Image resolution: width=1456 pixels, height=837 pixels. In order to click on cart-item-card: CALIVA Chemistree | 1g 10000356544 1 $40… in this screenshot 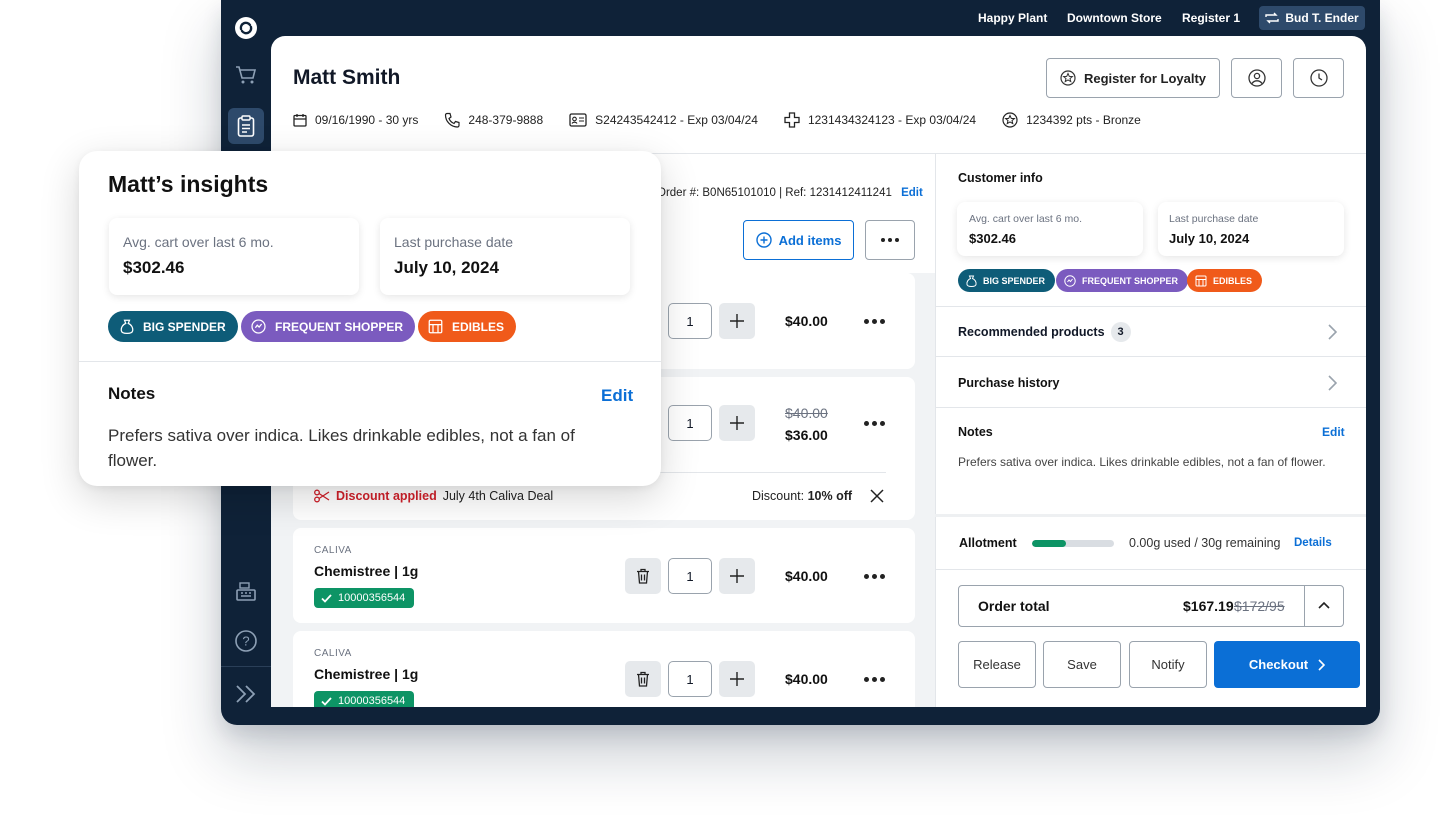, I will do `click(604, 669)`.